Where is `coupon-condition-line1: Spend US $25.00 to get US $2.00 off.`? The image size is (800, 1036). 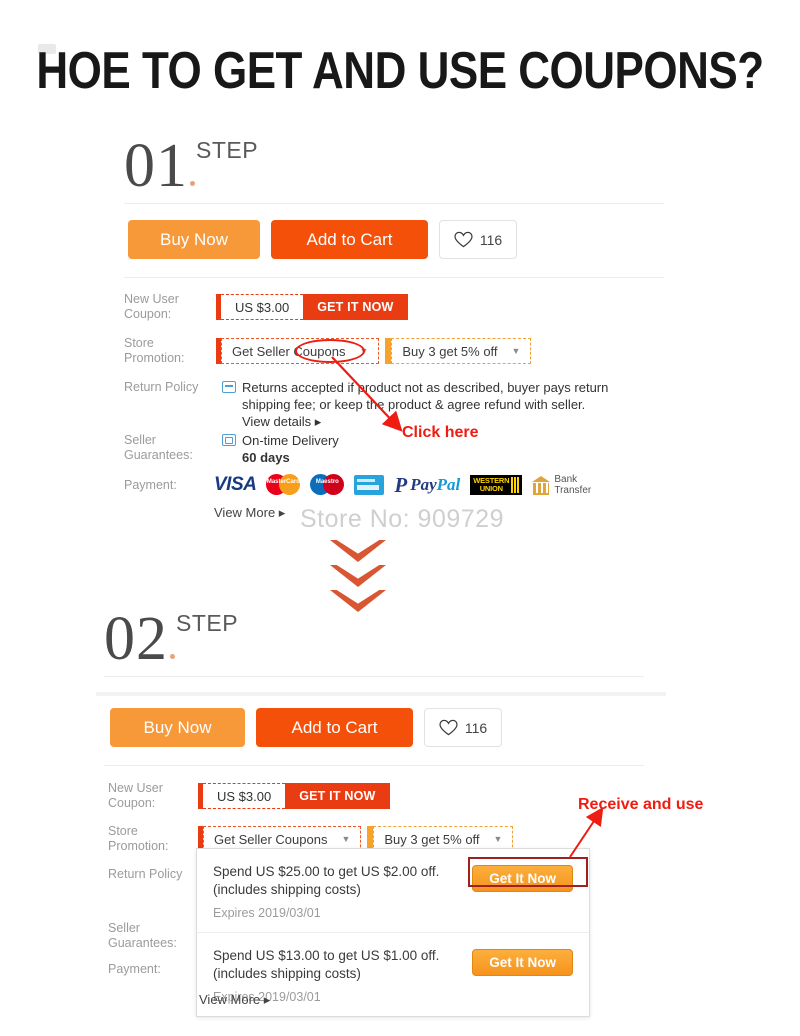
coupon-condition-line1: Spend US $25.00 to get US $2.00 off. is located at coordinates (326, 871).